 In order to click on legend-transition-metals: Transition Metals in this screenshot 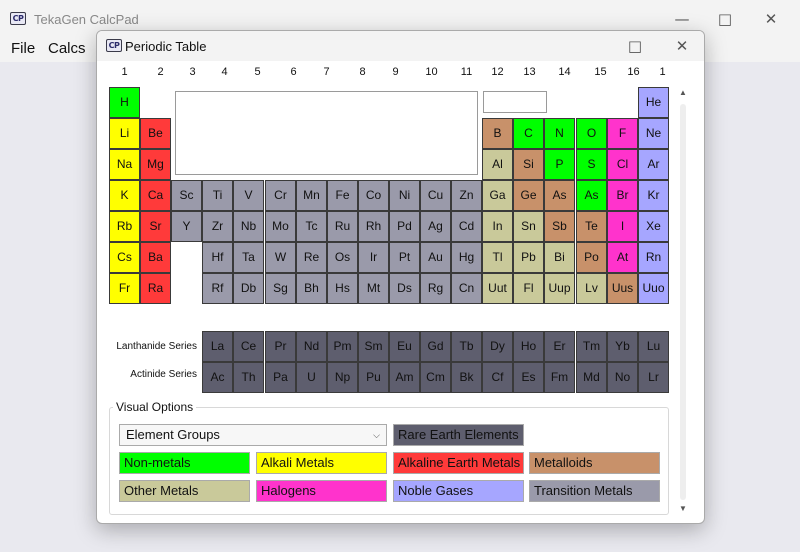, I will do `click(594, 491)`.